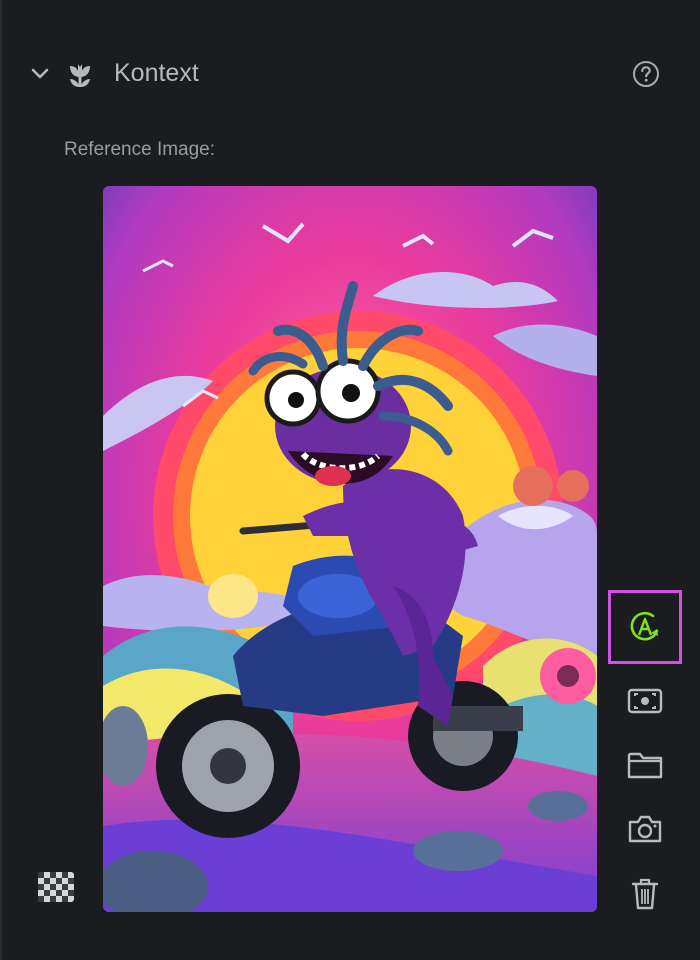  I want to click on help-circle-icon, so click(646, 74).